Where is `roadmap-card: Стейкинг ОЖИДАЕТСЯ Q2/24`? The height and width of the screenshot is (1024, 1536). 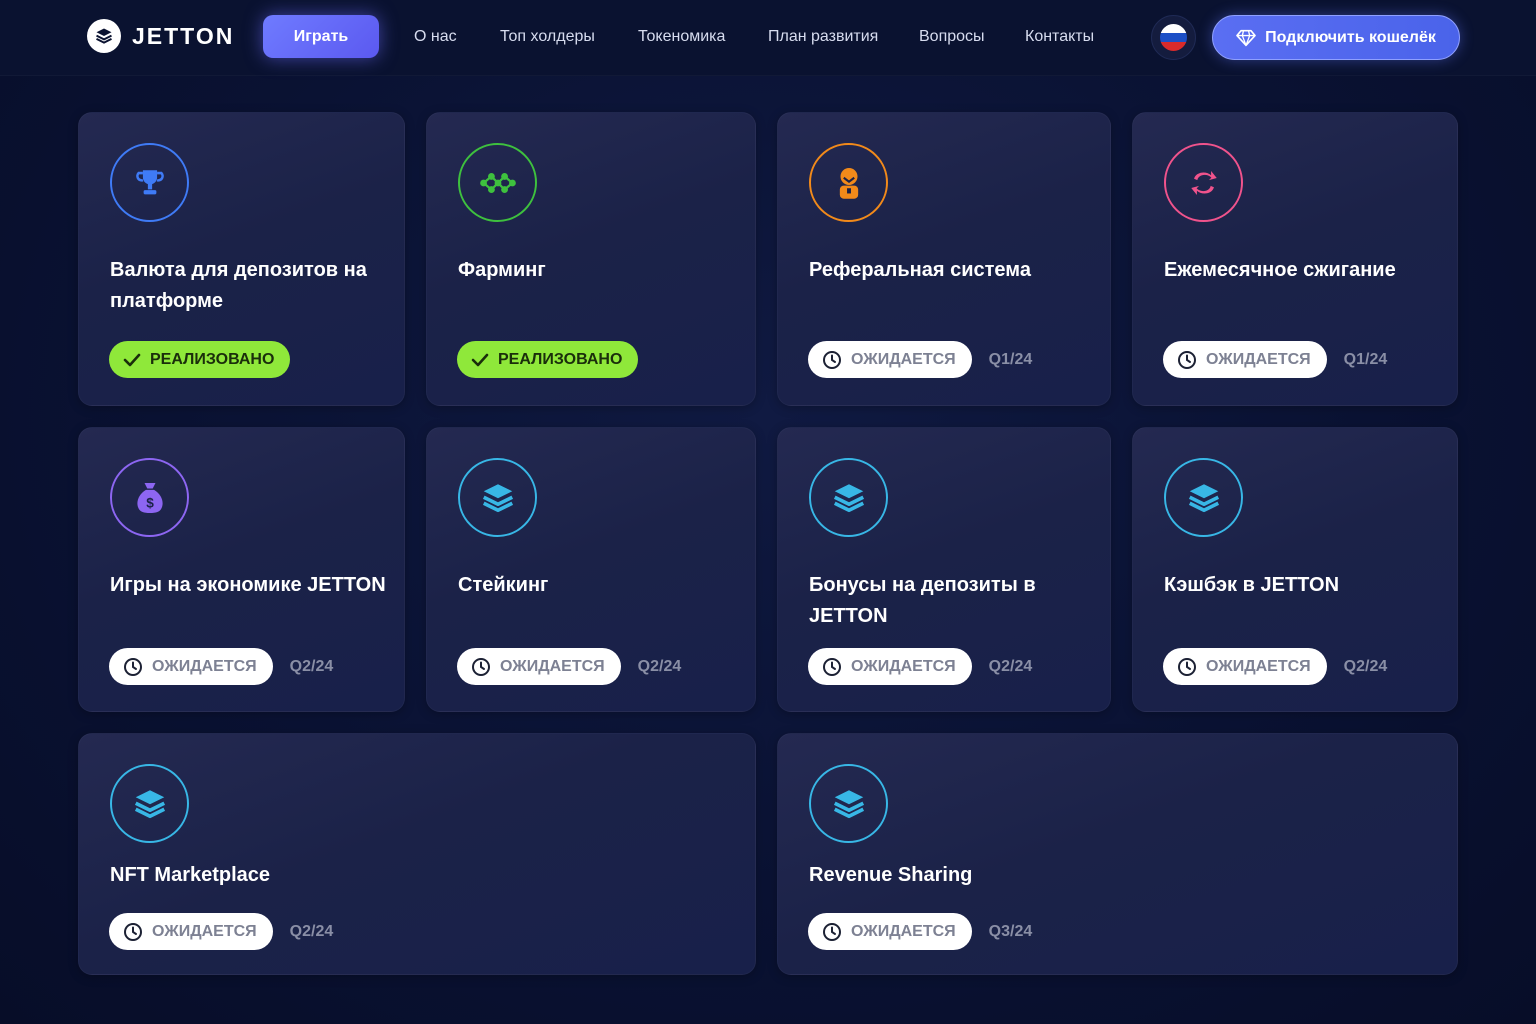 roadmap-card: Стейкинг ОЖИДАЕТСЯ Q2/24 is located at coordinates (591, 569).